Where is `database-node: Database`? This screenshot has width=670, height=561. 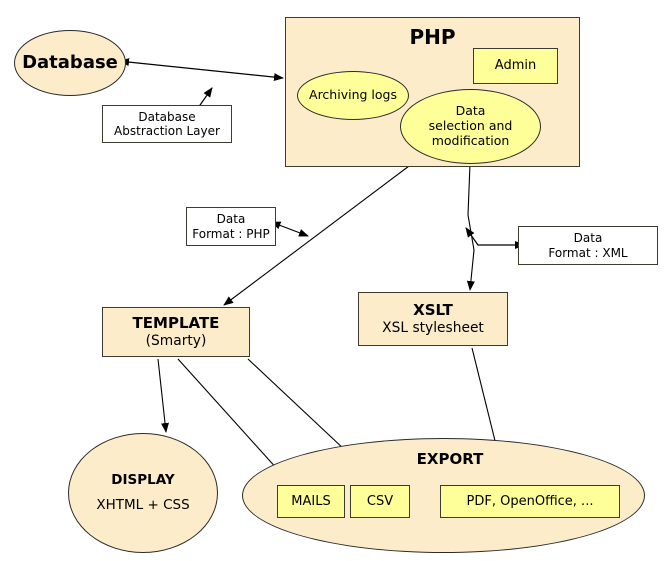 database-node: Database is located at coordinates (70, 63).